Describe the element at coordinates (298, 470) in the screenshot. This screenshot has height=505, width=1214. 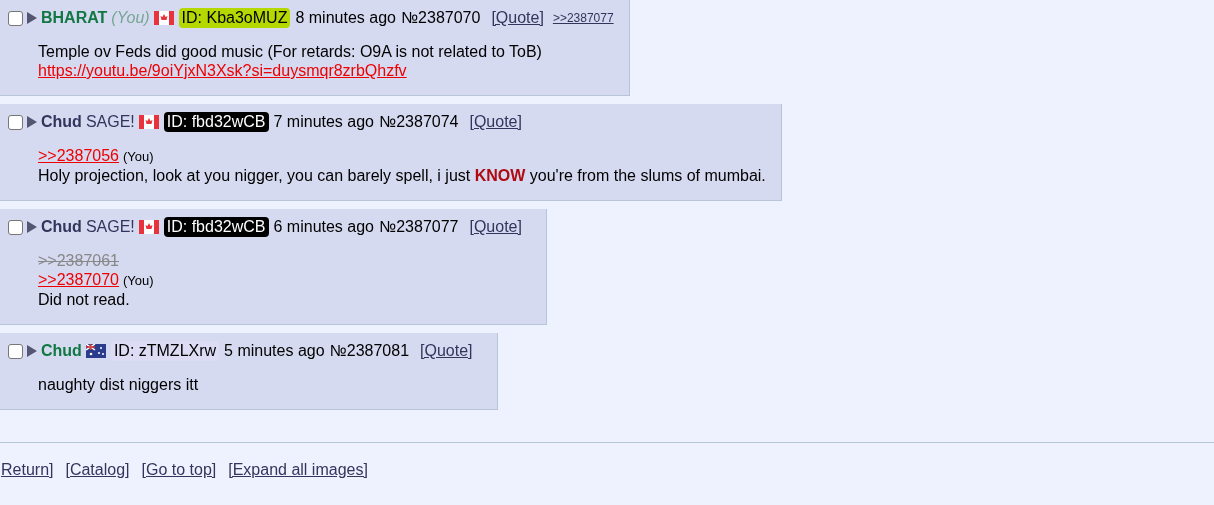
I see `nav-link: [Expand all images]` at that location.